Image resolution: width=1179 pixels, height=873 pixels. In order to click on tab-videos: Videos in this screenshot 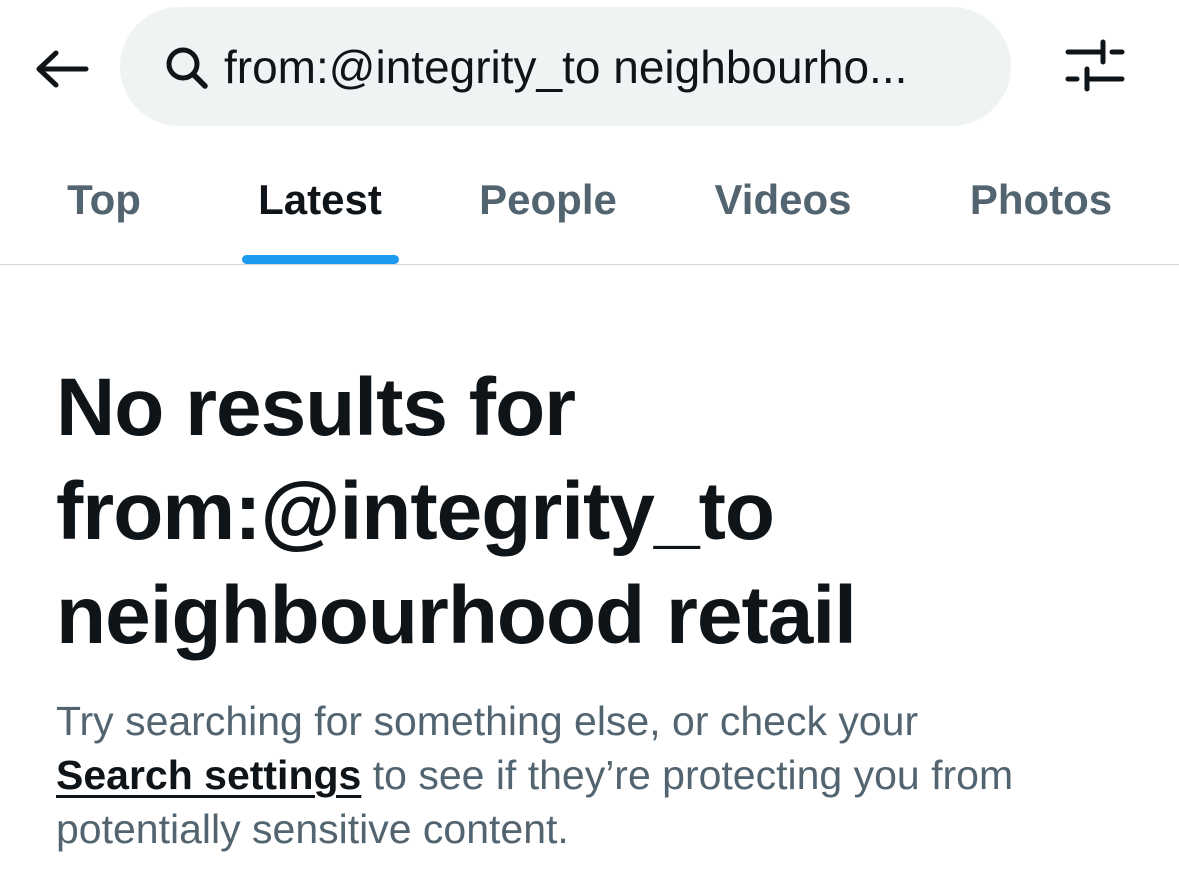, I will do `click(783, 200)`.